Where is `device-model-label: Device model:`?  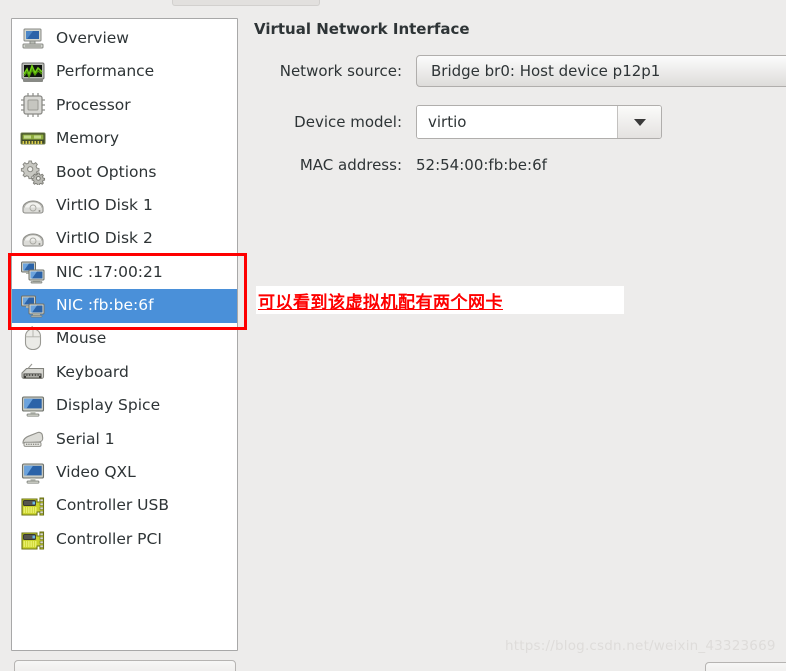 device-model-label: Device model: is located at coordinates (348, 122).